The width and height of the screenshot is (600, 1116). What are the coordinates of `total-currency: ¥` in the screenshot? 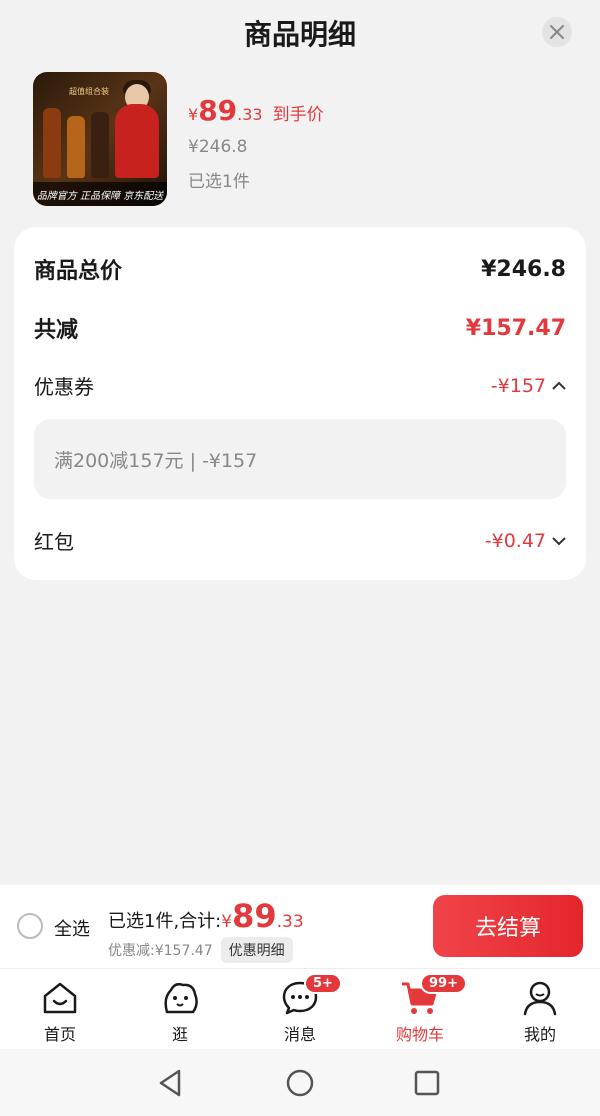 It's located at (227, 922).